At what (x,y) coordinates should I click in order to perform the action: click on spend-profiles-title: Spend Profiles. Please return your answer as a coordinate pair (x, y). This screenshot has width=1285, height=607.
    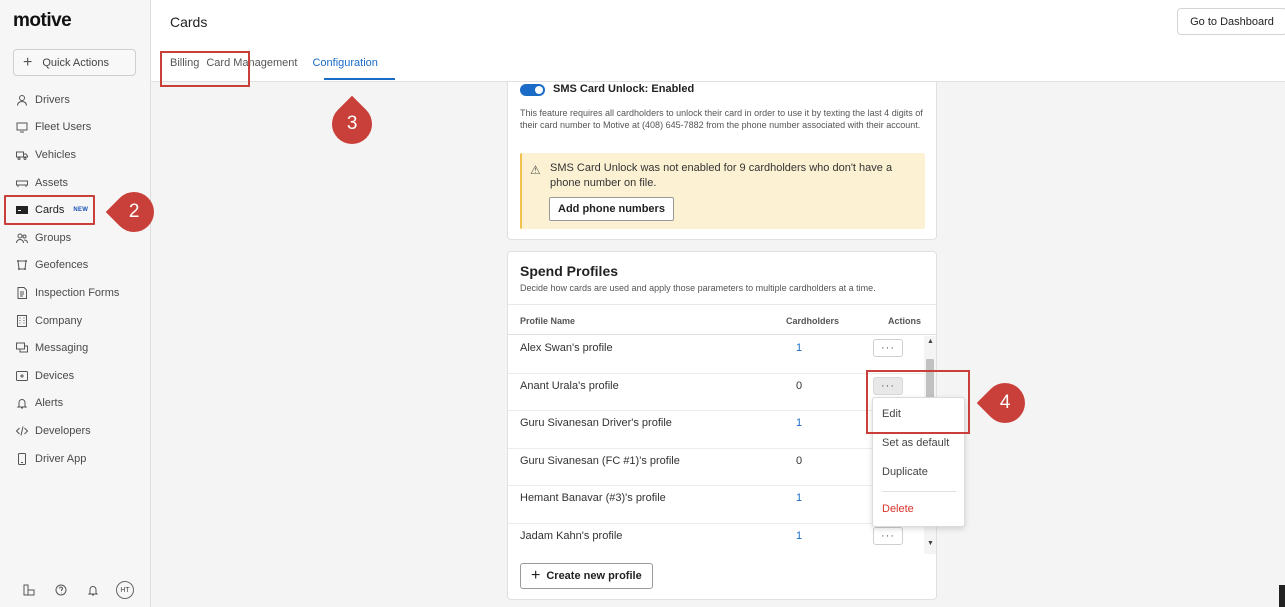
    Looking at the image, I should click on (569, 271).